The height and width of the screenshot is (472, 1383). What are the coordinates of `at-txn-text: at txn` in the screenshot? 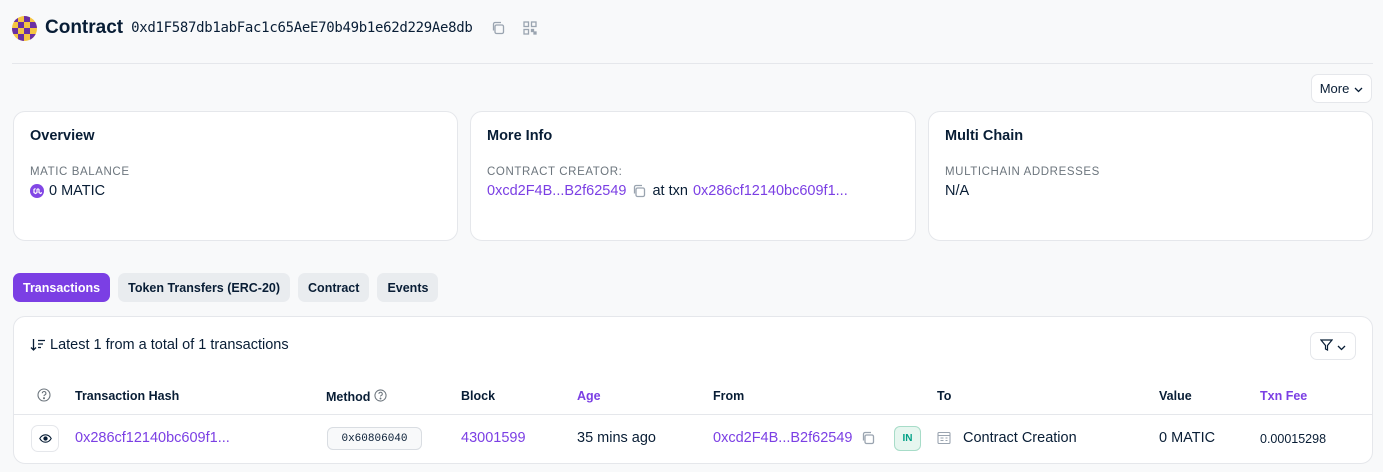 It's located at (670, 191).